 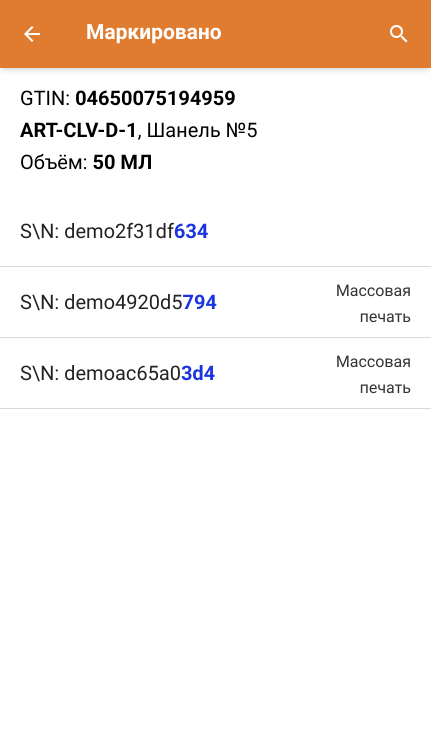 What do you see at coordinates (154, 34) in the screenshot?
I see `screen-title: Маркировано` at bounding box center [154, 34].